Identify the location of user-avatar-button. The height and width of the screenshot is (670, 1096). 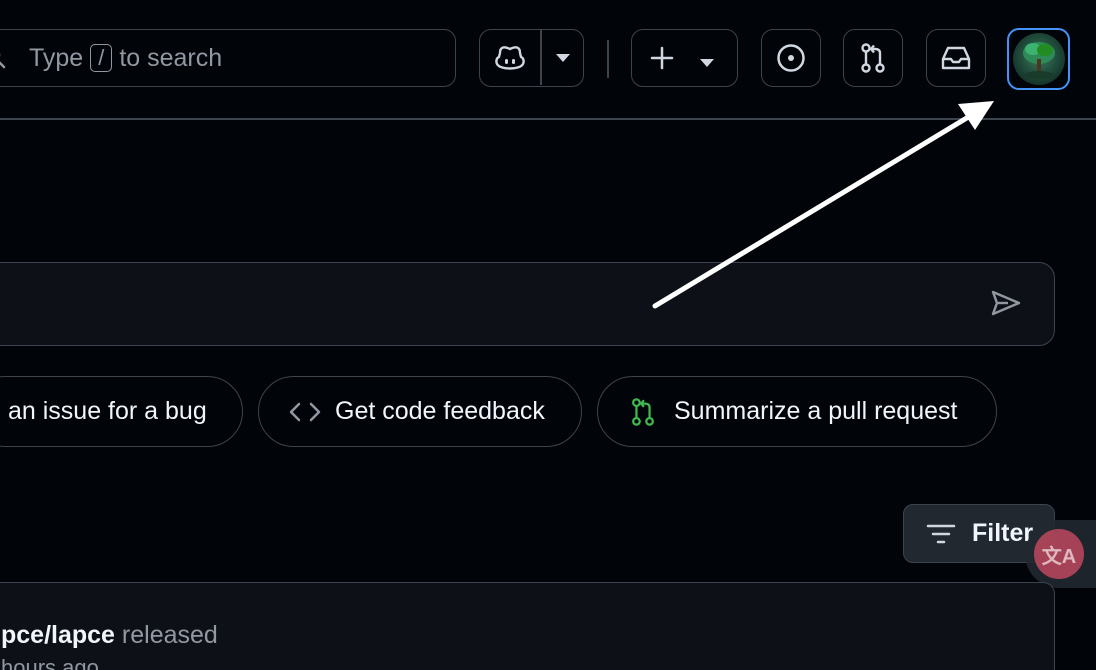
(1038, 59).